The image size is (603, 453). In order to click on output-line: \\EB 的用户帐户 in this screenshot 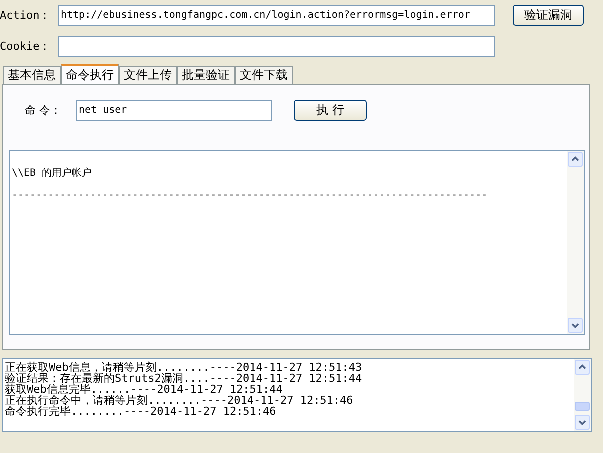, I will do `click(53, 173)`.